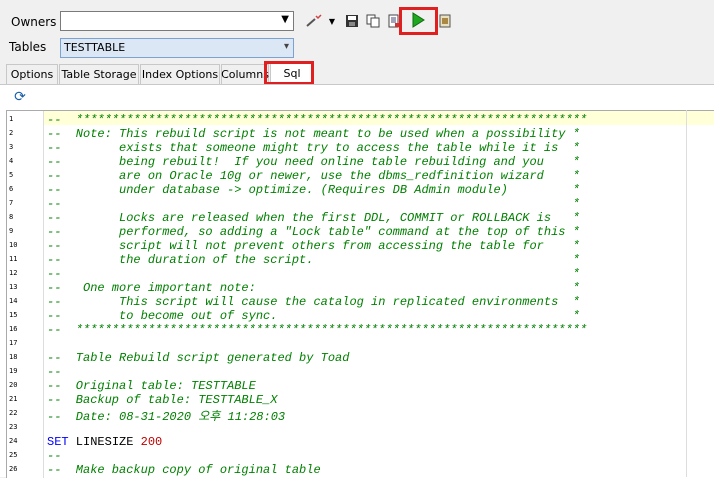  What do you see at coordinates (11, 161) in the screenshot?
I see `line-number: 4` at bounding box center [11, 161].